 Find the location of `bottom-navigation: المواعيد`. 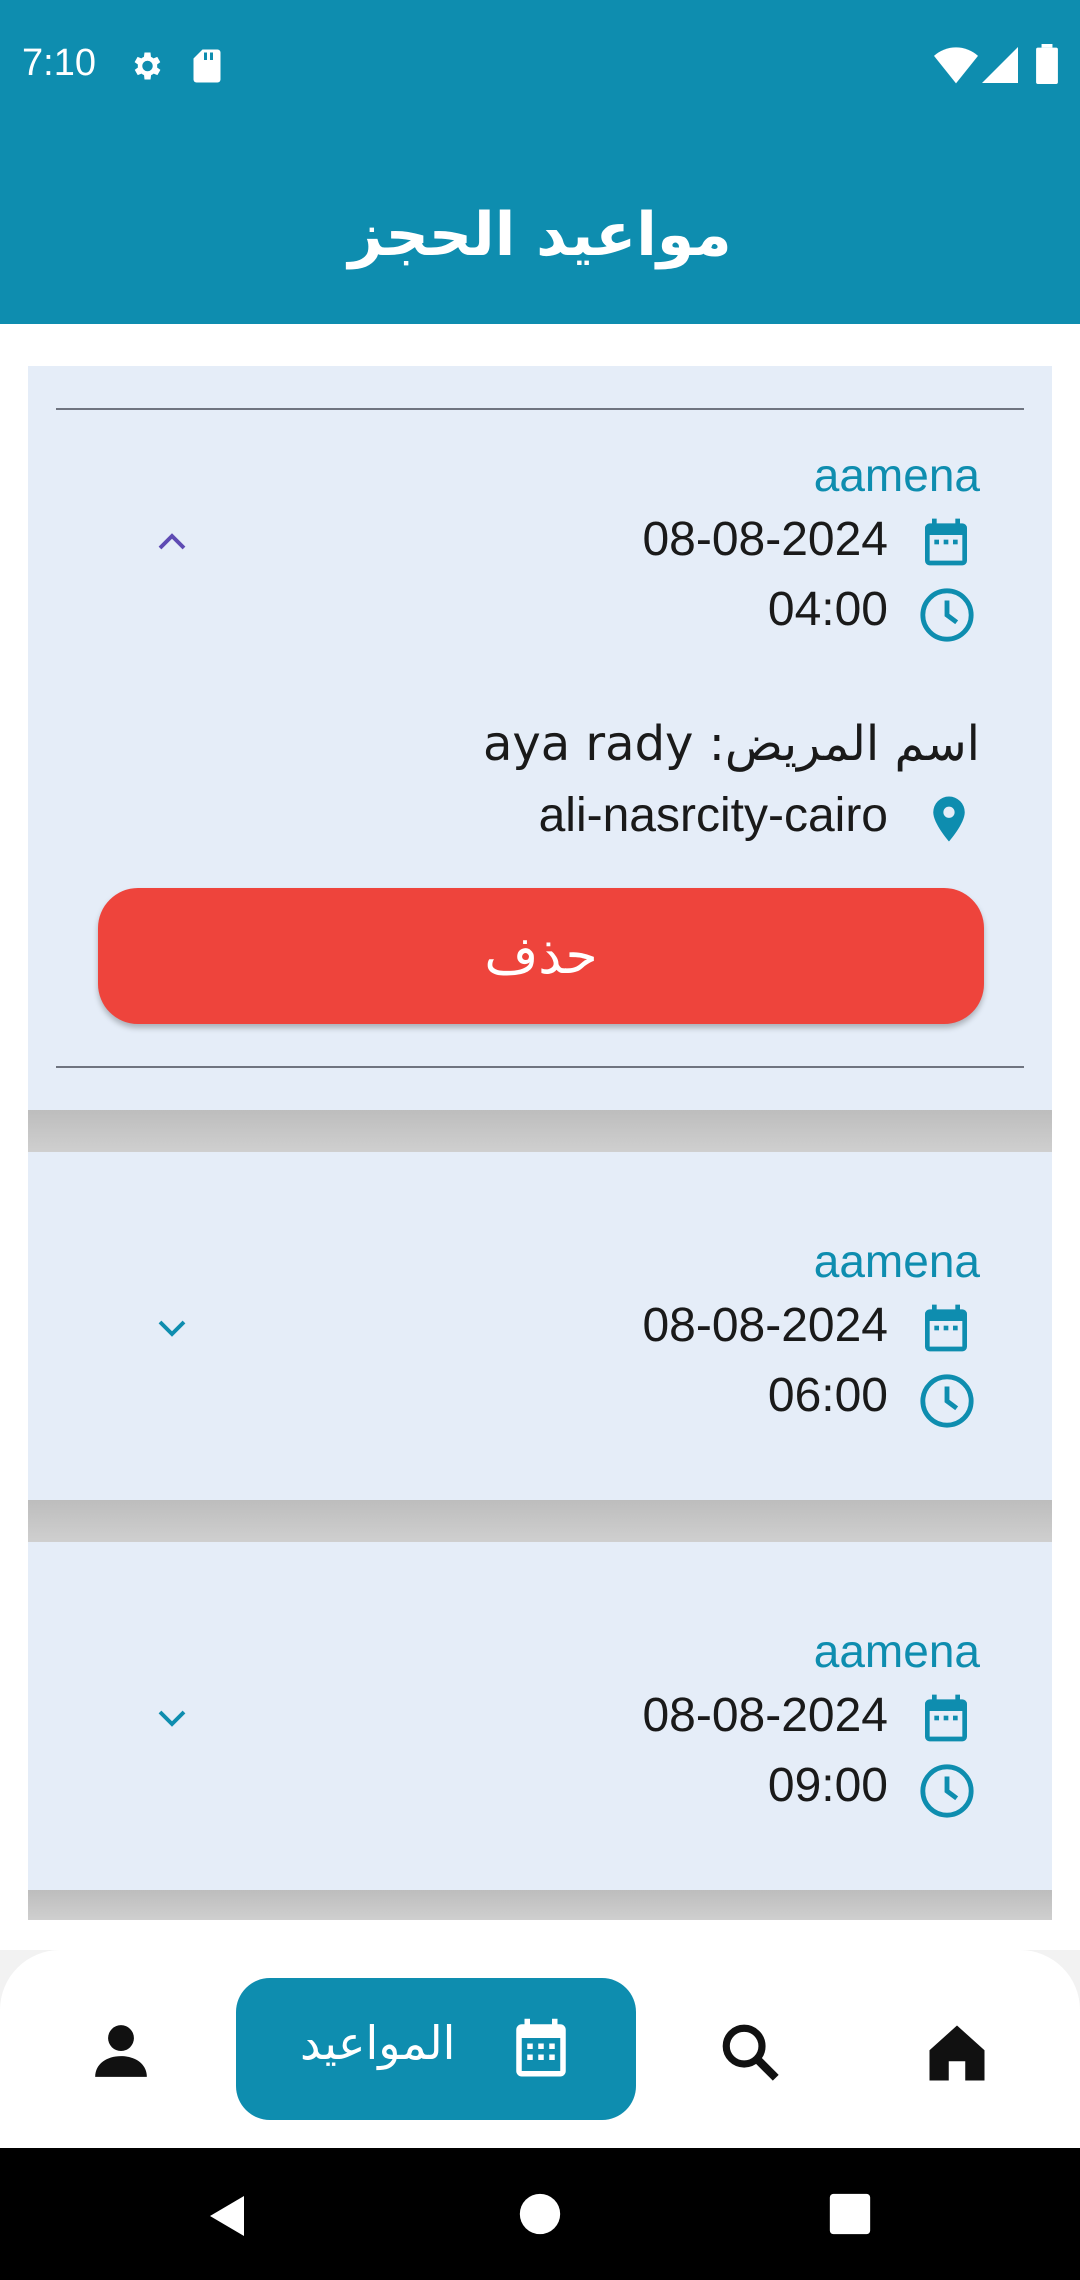

bottom-navigation: المواعيد is located at coordinates (540, 2049).